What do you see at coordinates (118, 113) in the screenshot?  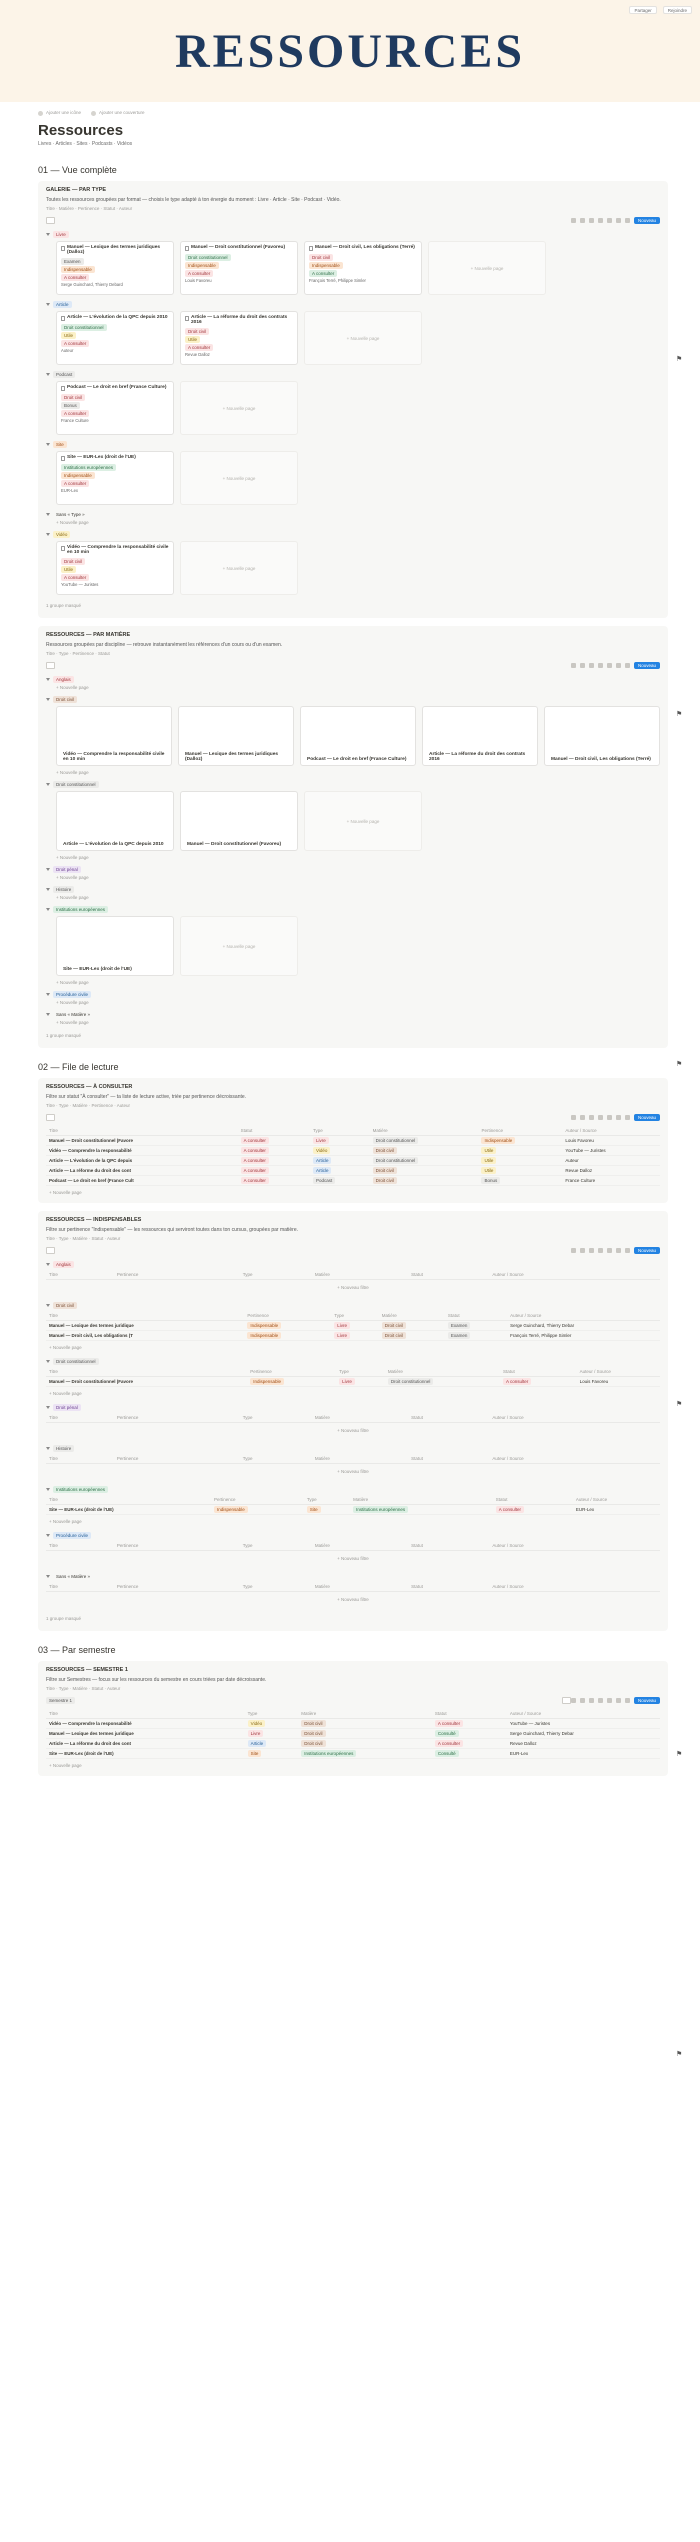 I see `add-cover-button: Ajouter une couverture` at bounding box center [118, 113].